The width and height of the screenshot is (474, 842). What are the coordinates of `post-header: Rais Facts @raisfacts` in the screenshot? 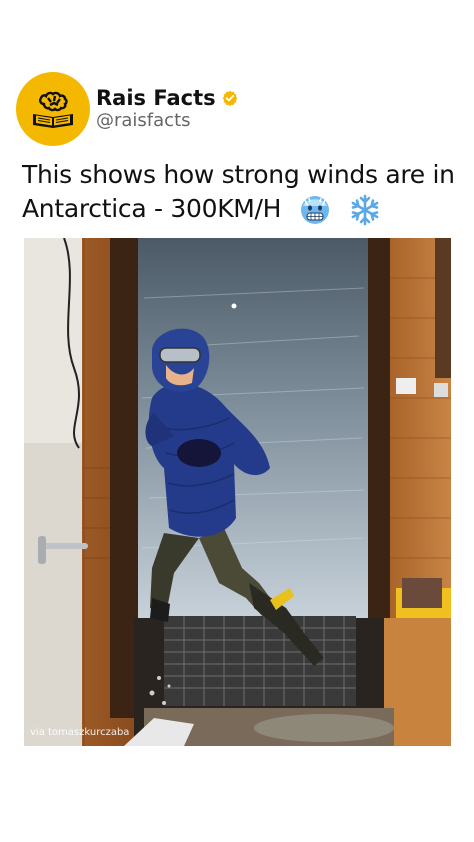 It's located at (236, 110).